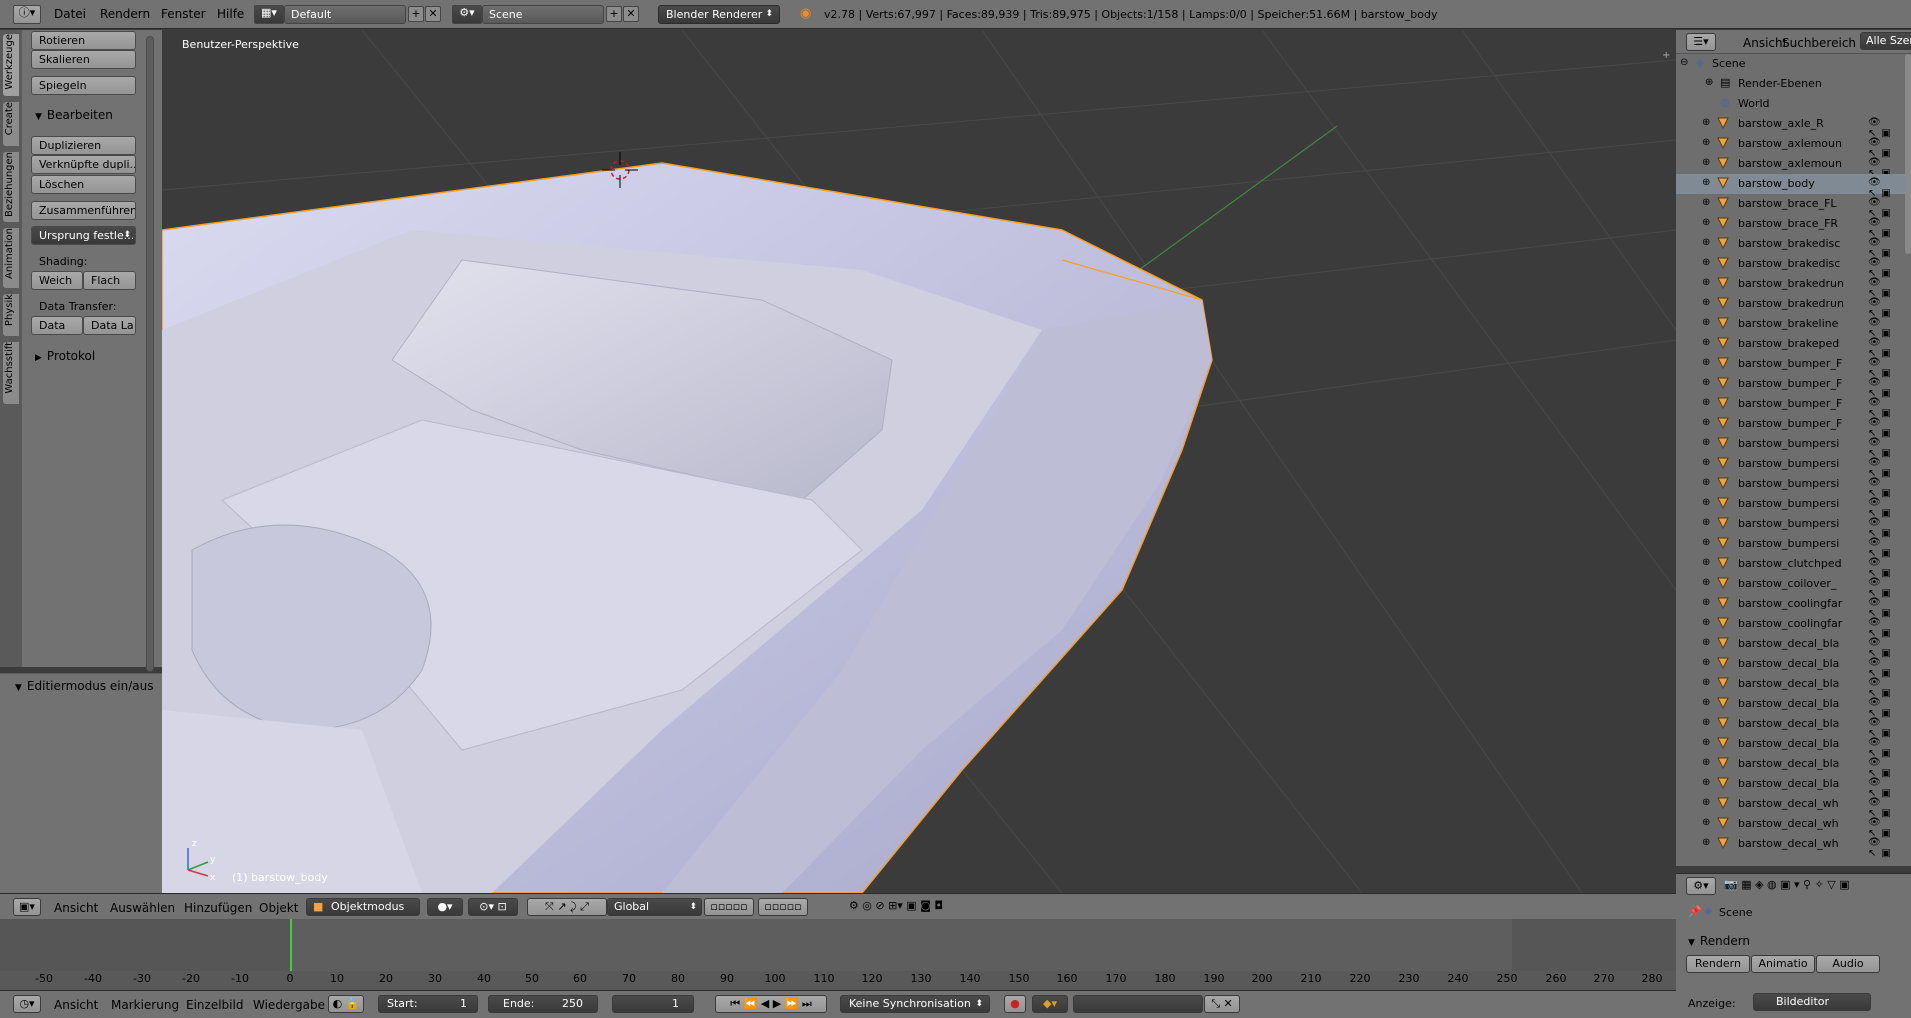 This screenshot has height=1018, width=1911. Describe the element at coordinates (150, 354) in the screenshot. I see `tool-shelf-scrollbar` at that location.